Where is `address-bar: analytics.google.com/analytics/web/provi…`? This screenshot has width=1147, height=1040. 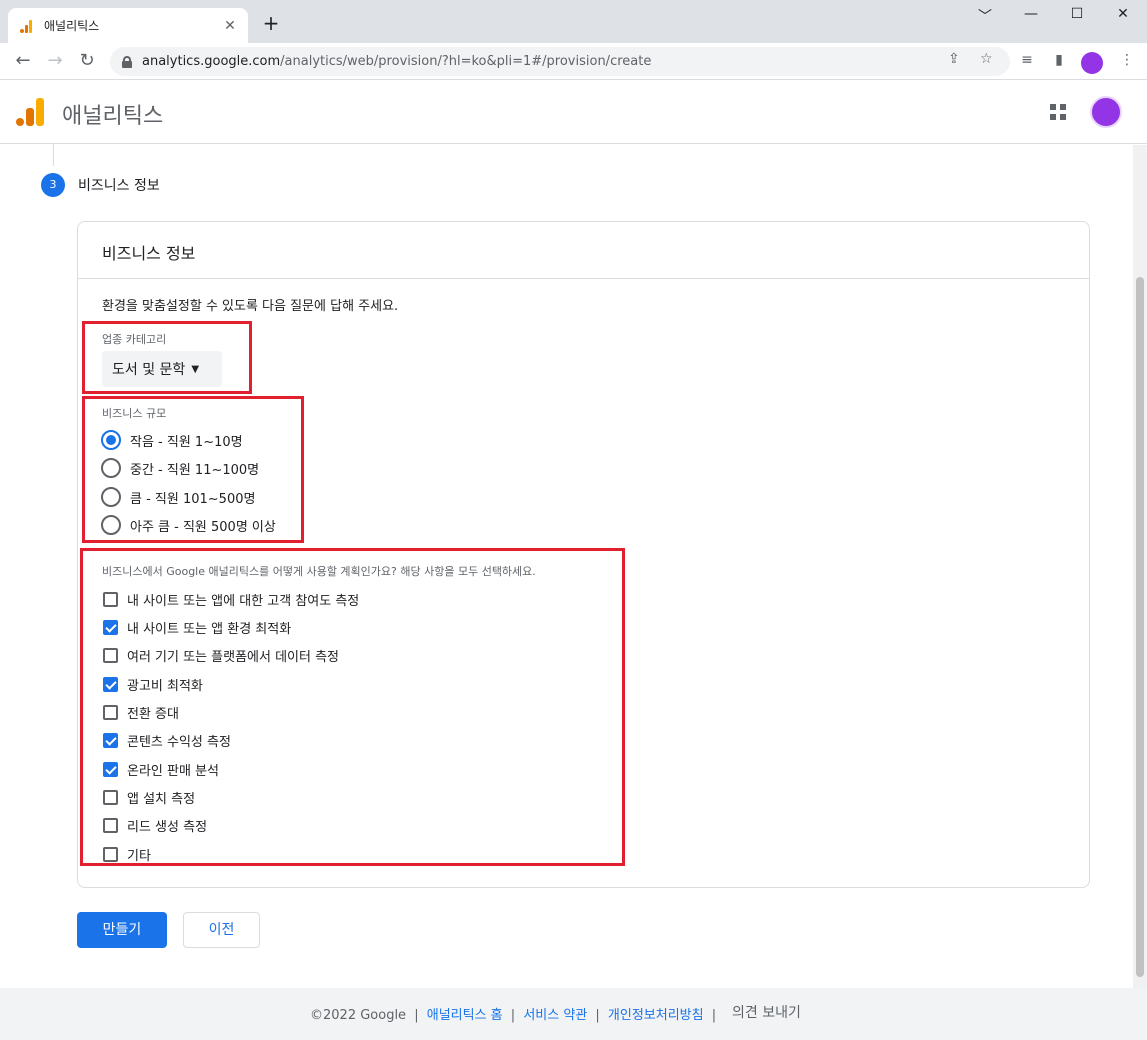 address-bar: analytics.google.com/analytics/web/provi… is located at coordinates (560, 61).